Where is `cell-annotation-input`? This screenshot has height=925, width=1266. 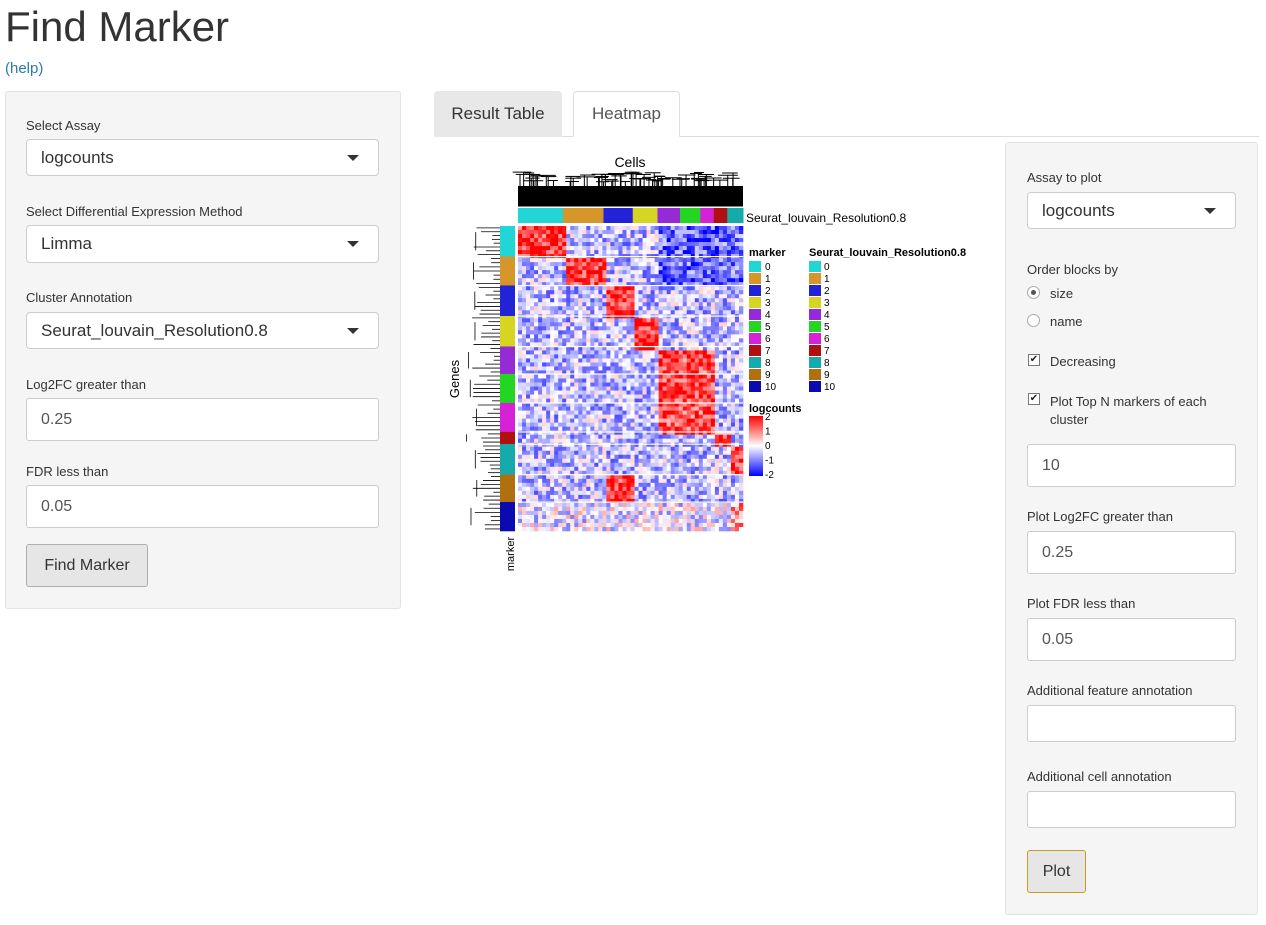 cell-annotation-input is located at coordinates (1131, 809).